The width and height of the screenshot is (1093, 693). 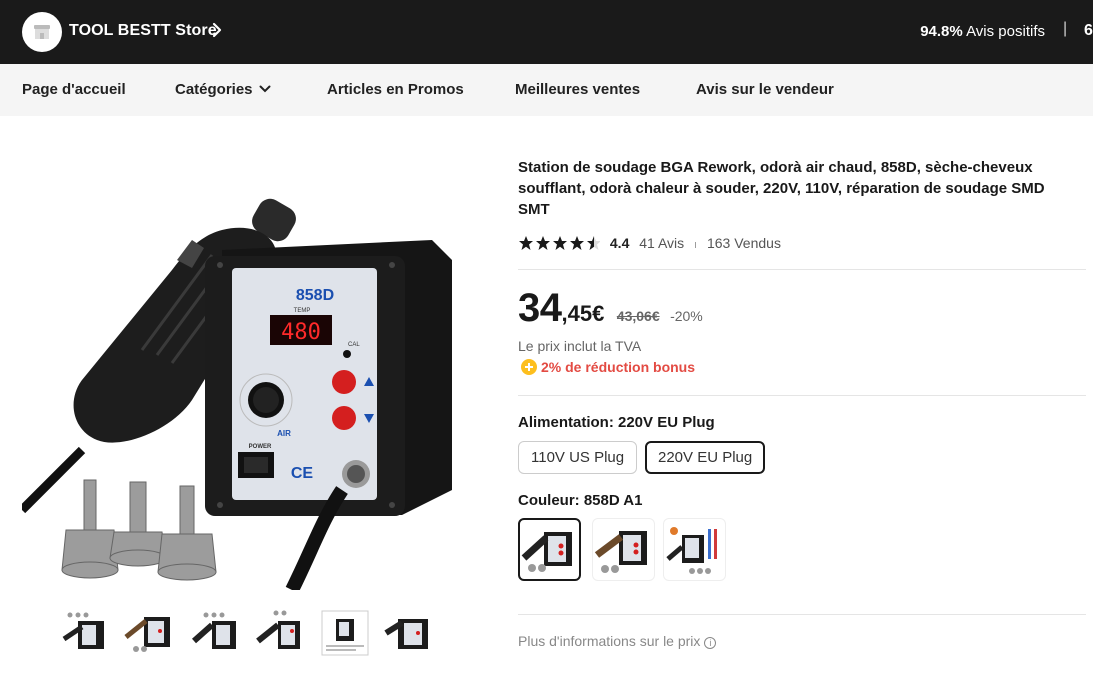 I want to click on sold-count: 163 Vendus, so click(x=743, y=243).